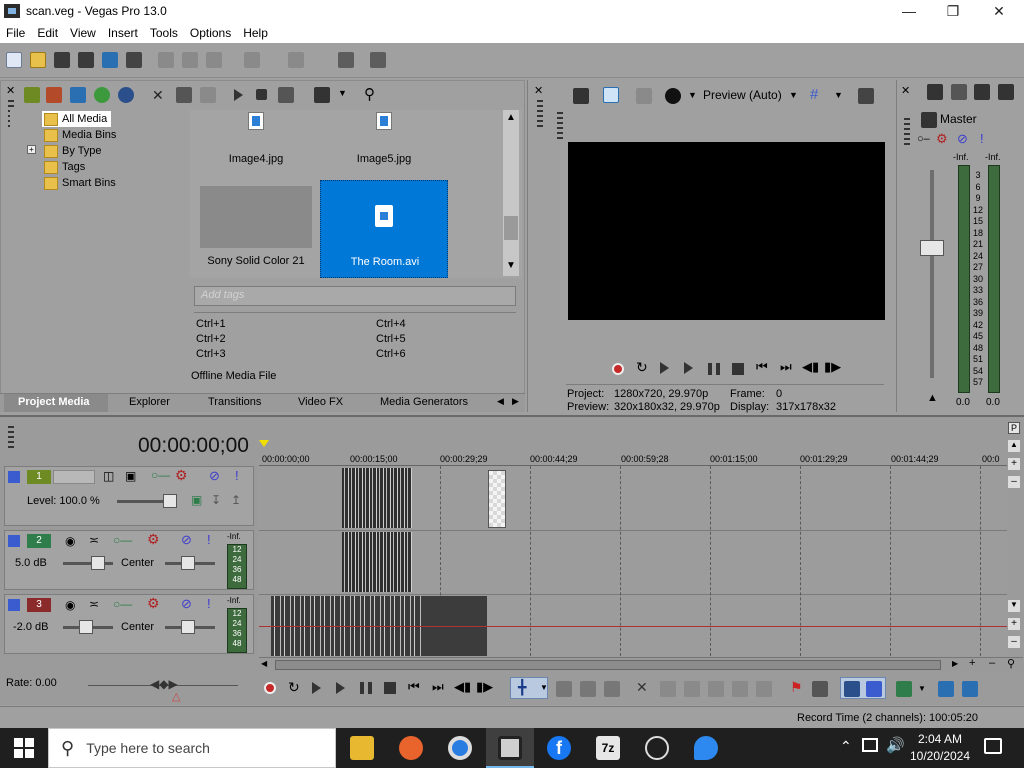 Image resolution: width=1024 pixels, height=768 pixels. I want to click on media-fx-icon, so click(208, 95).